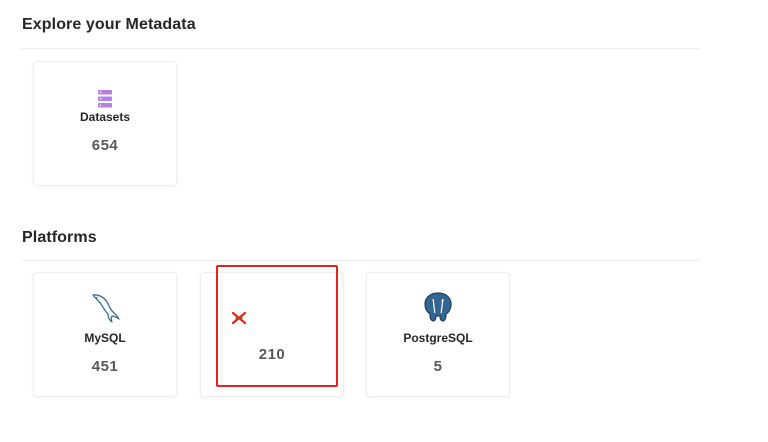 The height and width of the screenshot is (442, 768). Describe the element at coordinates (272, 354) in the screenshot. I see `platform-card-unnamed-count: 210` at that location.